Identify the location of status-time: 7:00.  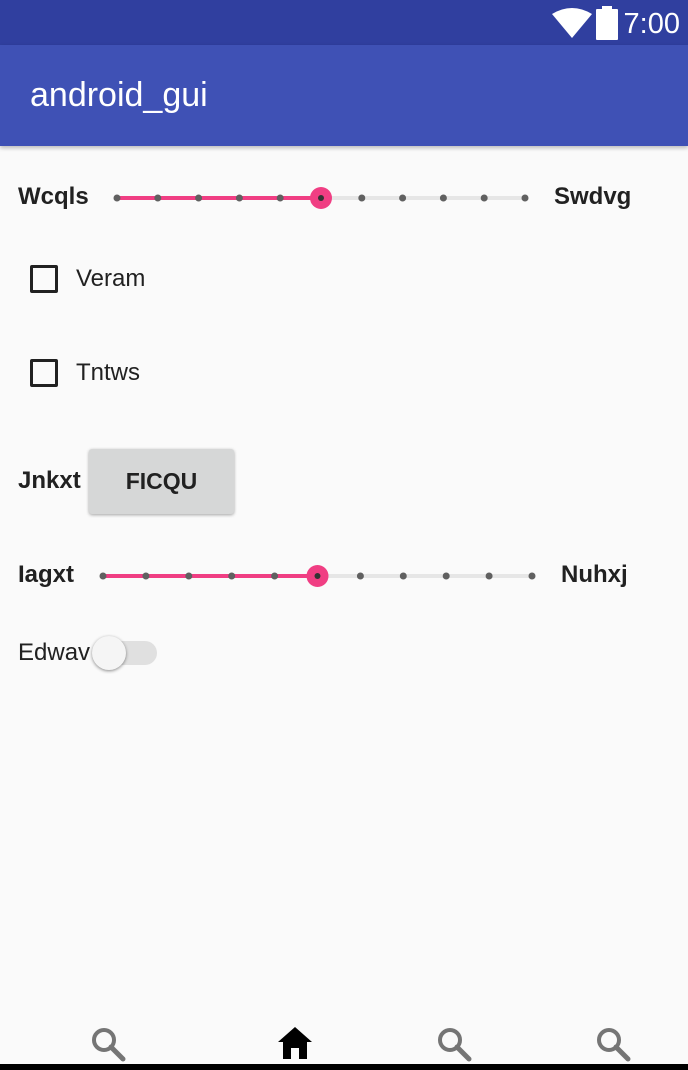
(651, 24).